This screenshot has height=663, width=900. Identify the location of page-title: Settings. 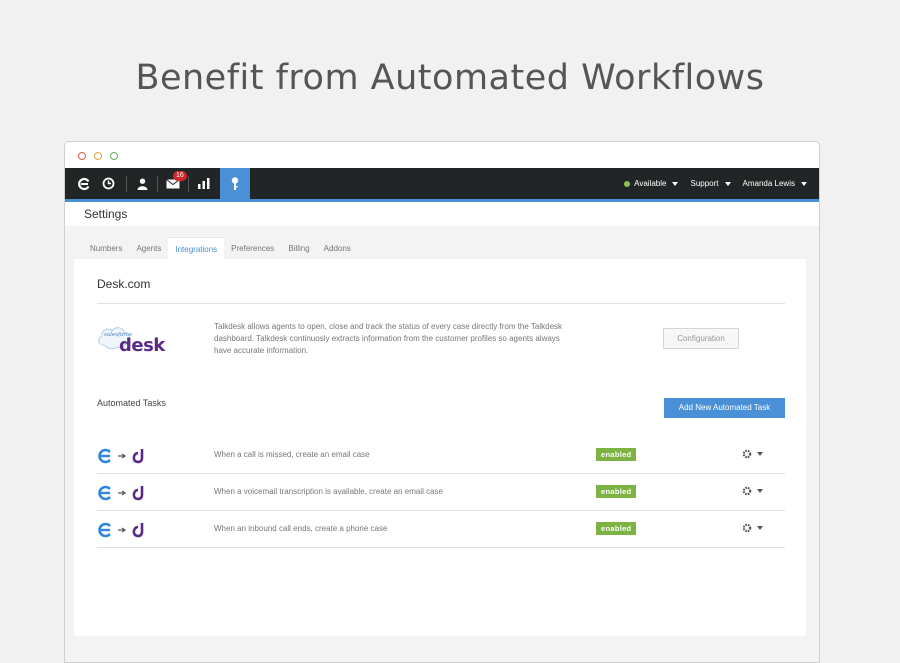
(442, 214).